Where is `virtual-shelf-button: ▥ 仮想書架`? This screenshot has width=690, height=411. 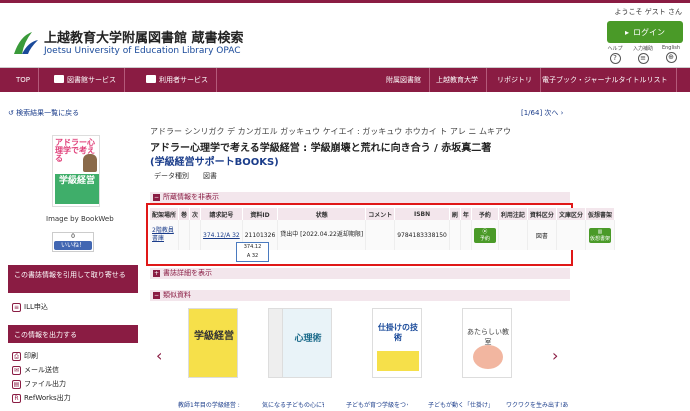
virtual-shelf-button: ▥ 仮想書架 is located at coordinates (599, 235).